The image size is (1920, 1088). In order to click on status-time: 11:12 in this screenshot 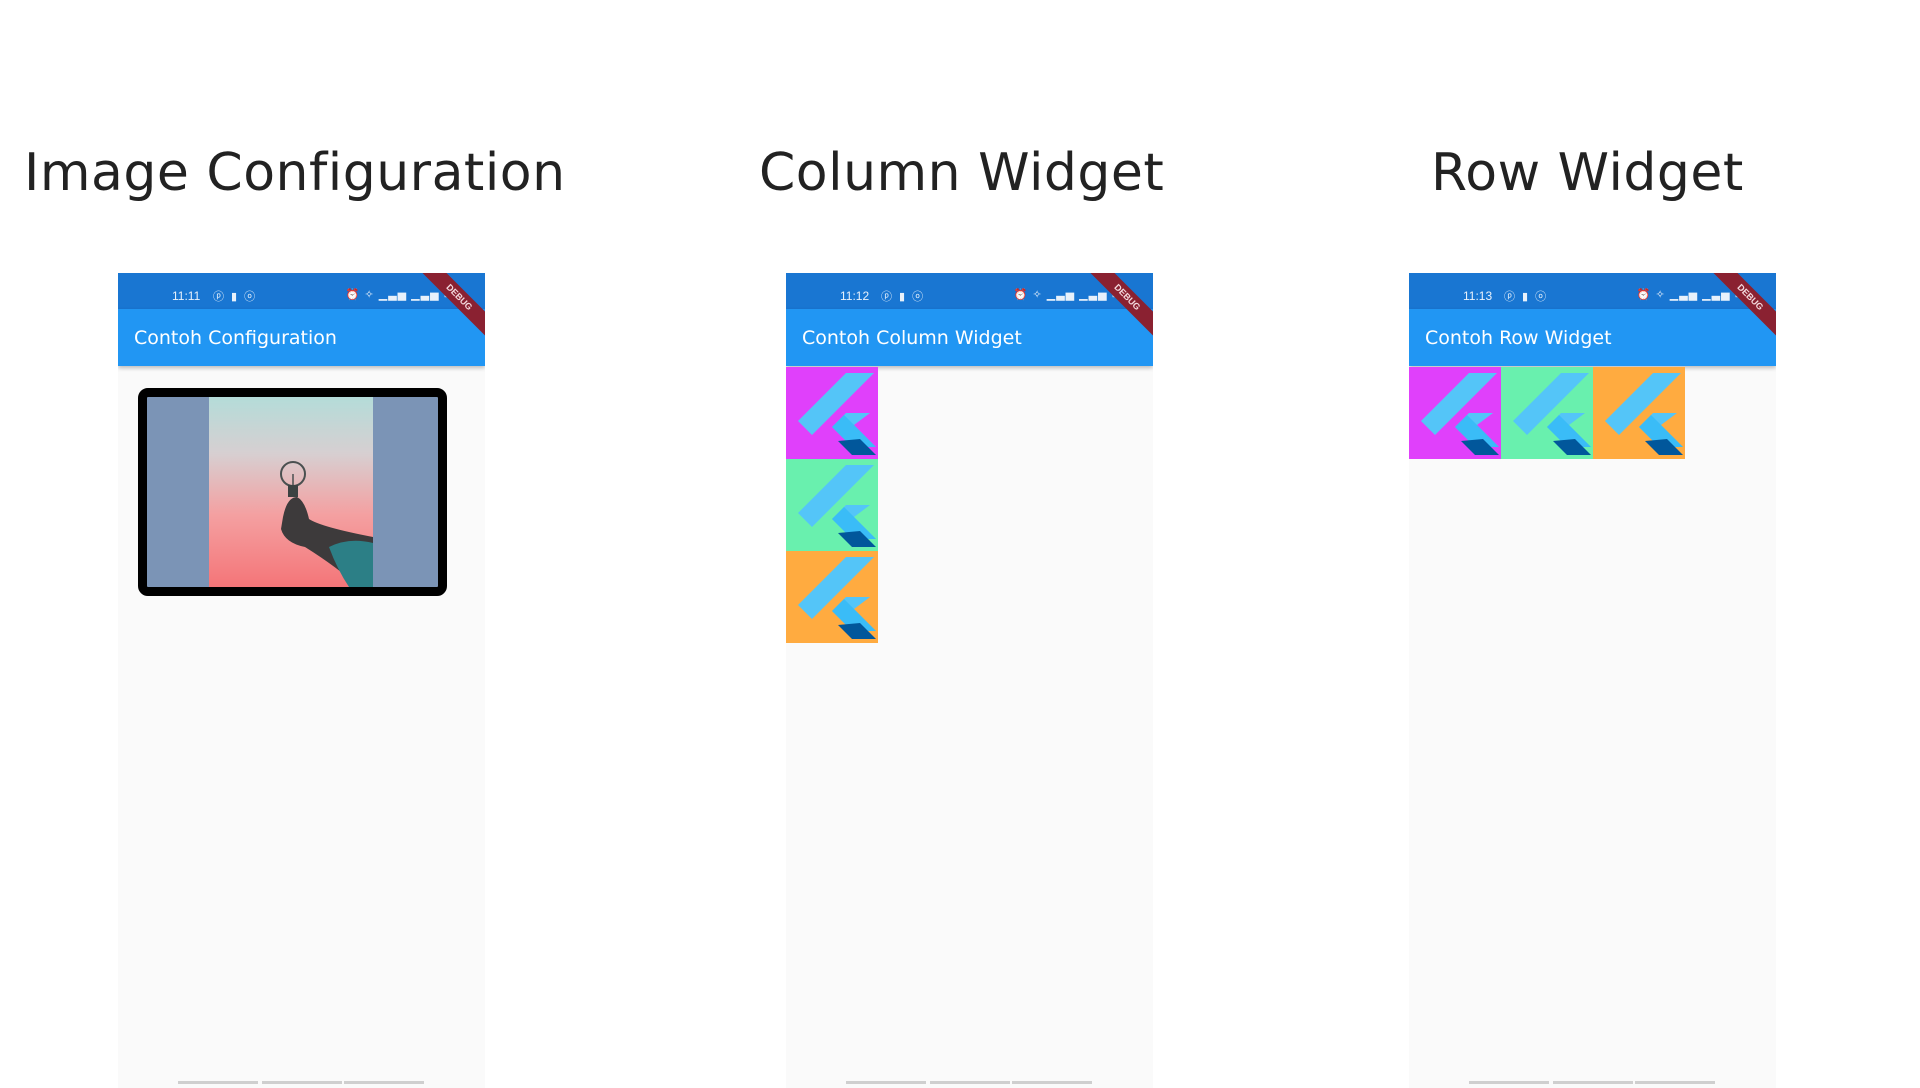, I will do `click(855, 296)`.